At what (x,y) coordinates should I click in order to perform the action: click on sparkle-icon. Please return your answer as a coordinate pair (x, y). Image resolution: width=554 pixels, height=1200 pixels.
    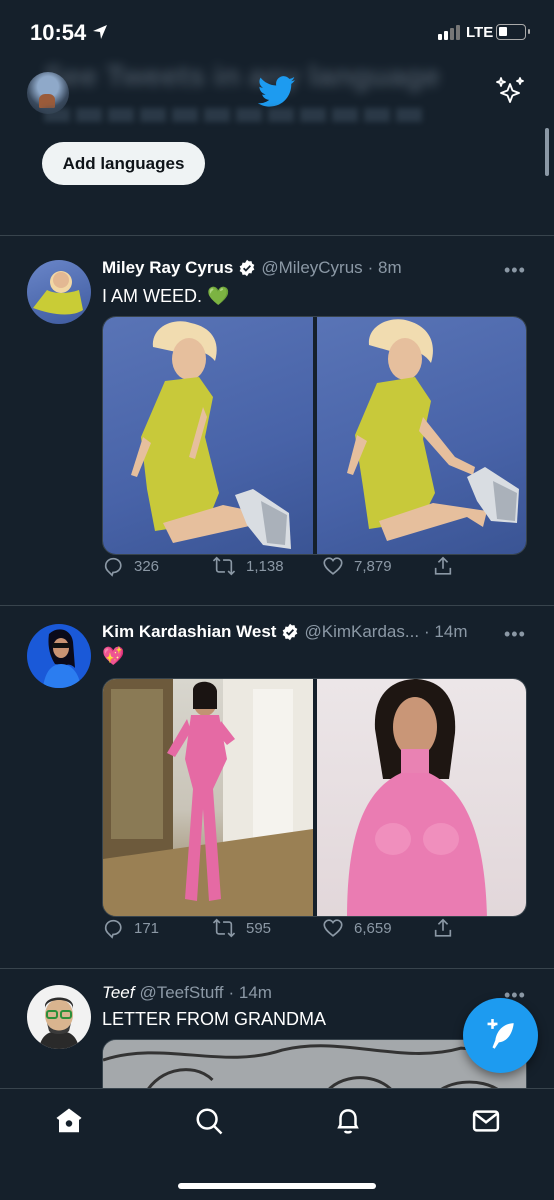
    Looking at the image, I should click on (510, 94).